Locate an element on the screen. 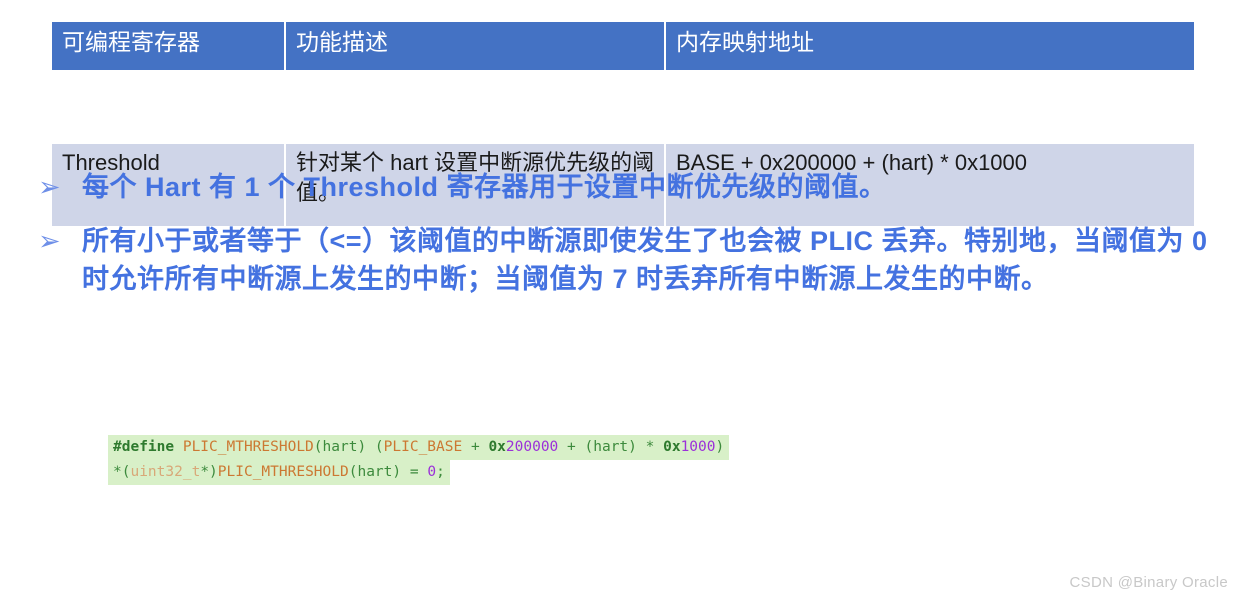 Image resolution: width=1246 pixels, height=603 pixels. table-gap-row is located at coordinates (623, 107).